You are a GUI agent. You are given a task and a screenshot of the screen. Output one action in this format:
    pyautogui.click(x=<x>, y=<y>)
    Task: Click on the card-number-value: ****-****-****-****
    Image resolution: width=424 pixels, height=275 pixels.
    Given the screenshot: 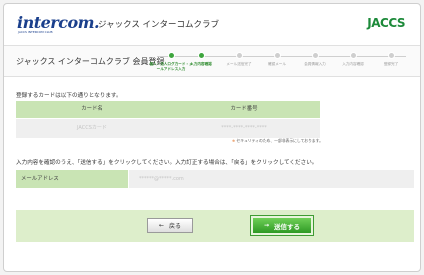 What is the action you would take?
    pyautogui.click(x=244, y=128)
    